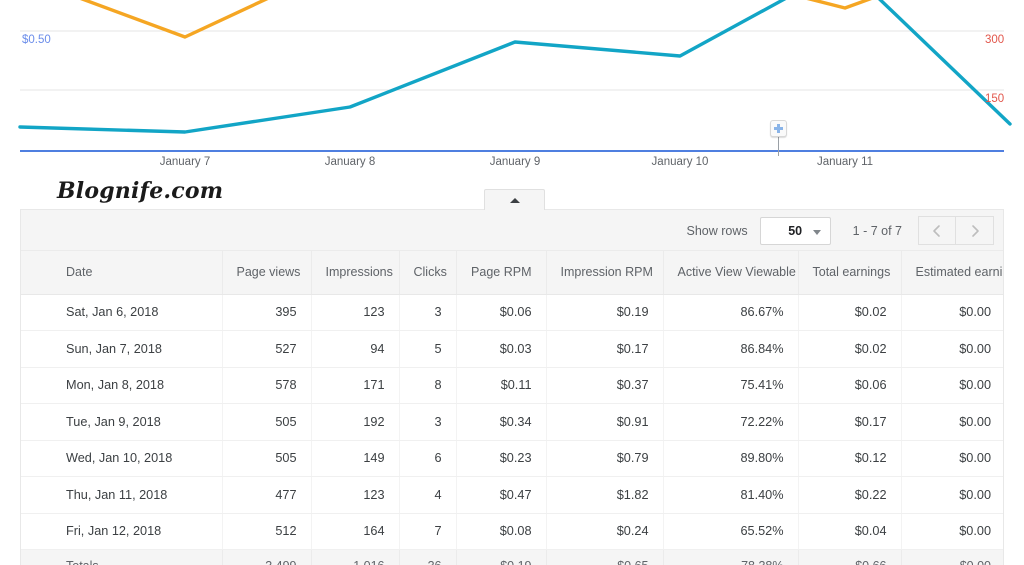  What do you see at coordinates (512, 230) in the screenshot?
I see `table-toolbar: Show rows 50 1 - 7 of 7` at bounding box center [512, 230].